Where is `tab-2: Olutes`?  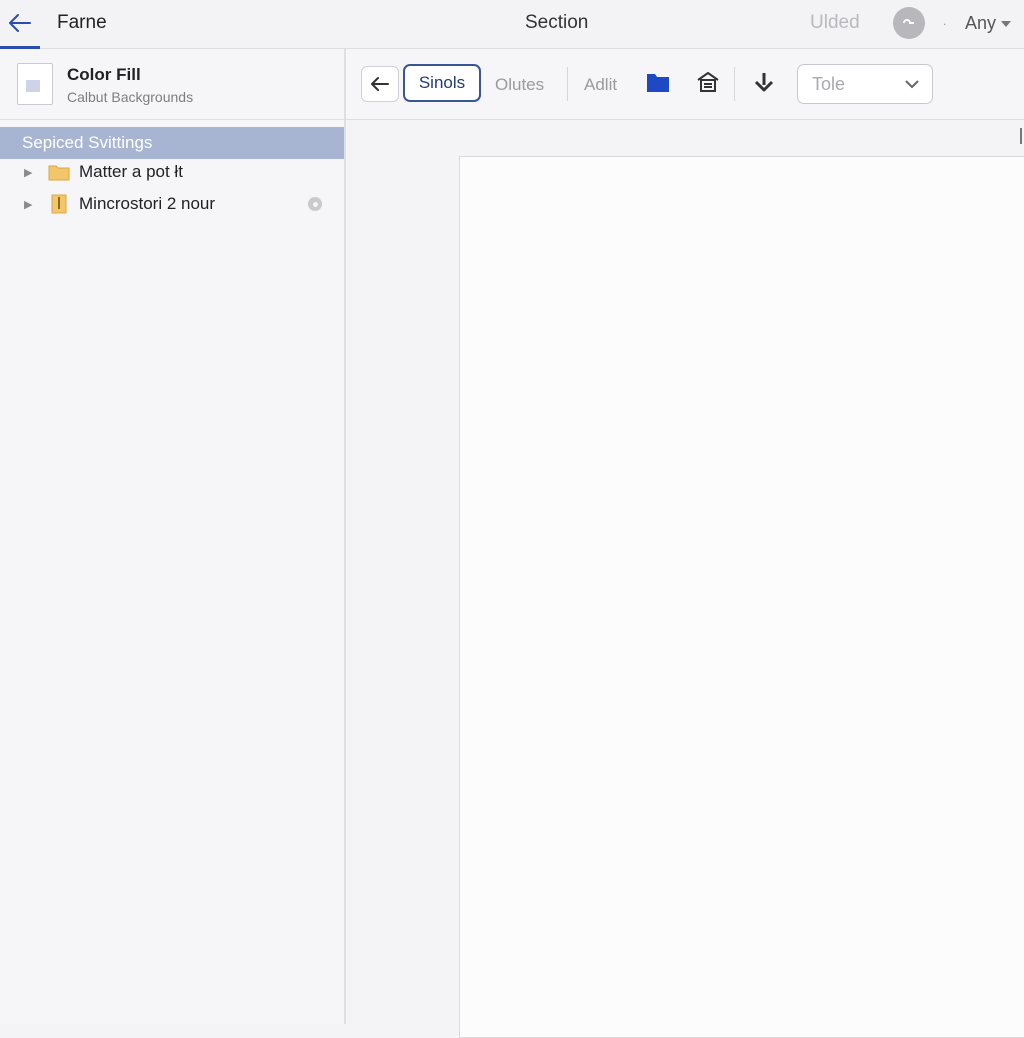
tab-2: Olutes is located at coordinates (519, 85).